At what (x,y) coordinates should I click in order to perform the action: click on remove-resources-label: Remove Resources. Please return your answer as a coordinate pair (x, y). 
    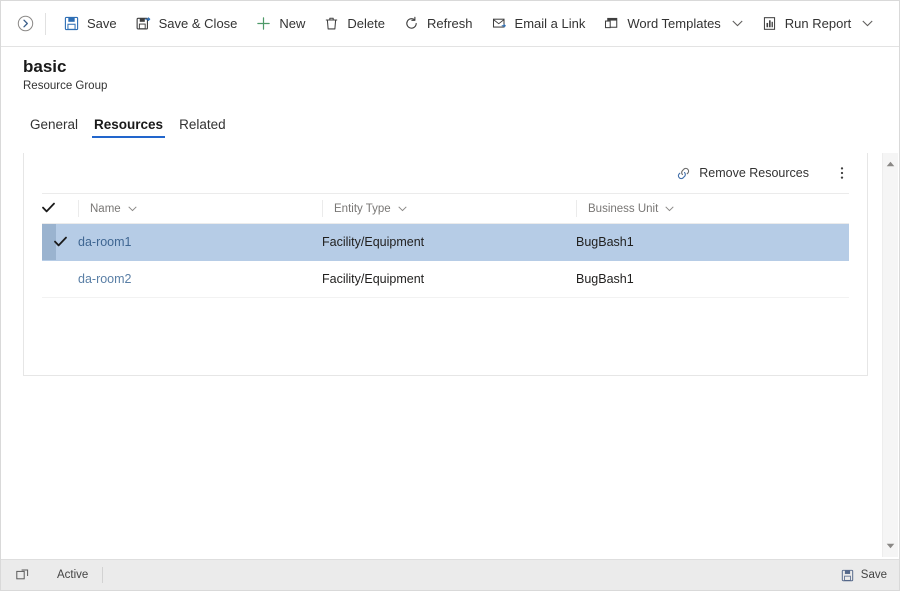
    Looking at the image, I should click on (754, 173).